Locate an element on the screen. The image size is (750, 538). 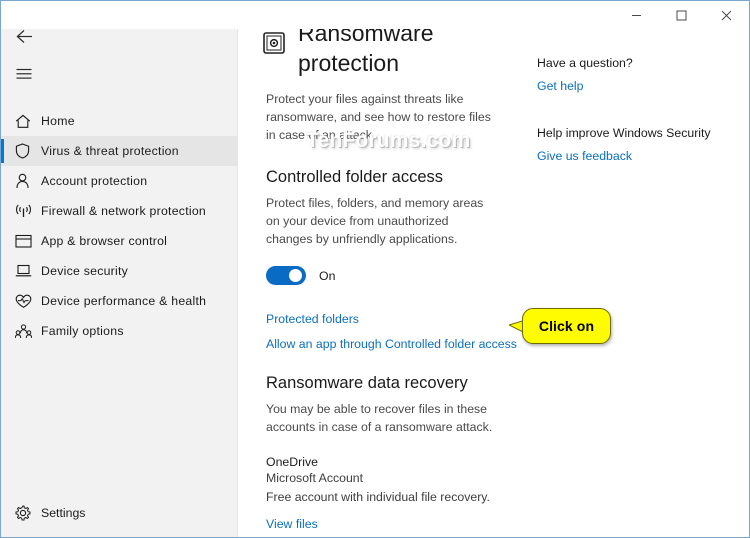
sidebar-item-virus-threat-protection: Virus & threat protection is located at coordinates (119, 151).